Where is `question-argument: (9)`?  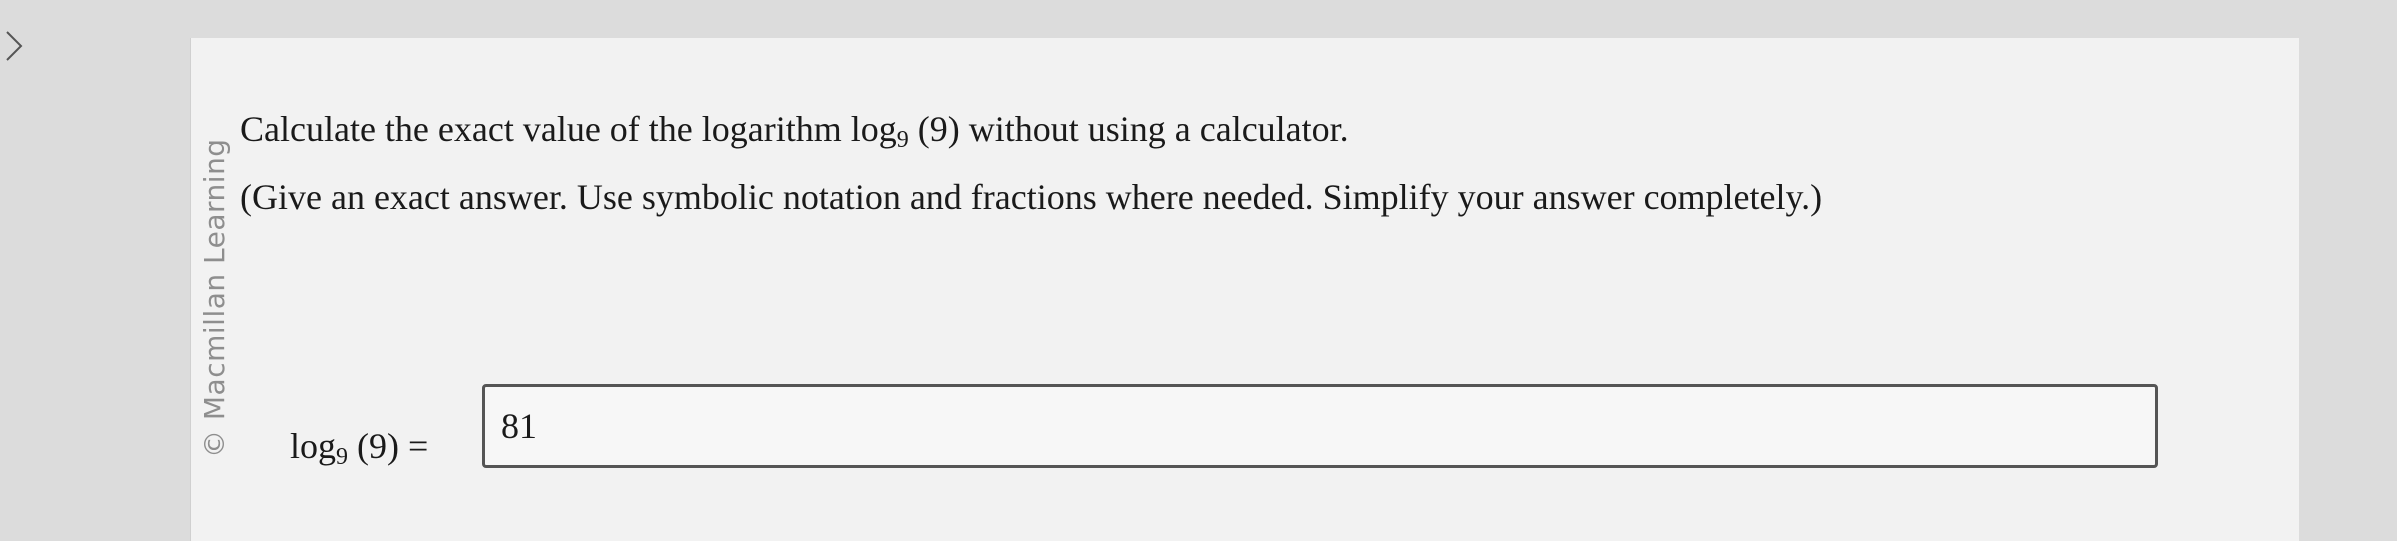 question-argument: (9) is located at coordinates (934, 129).